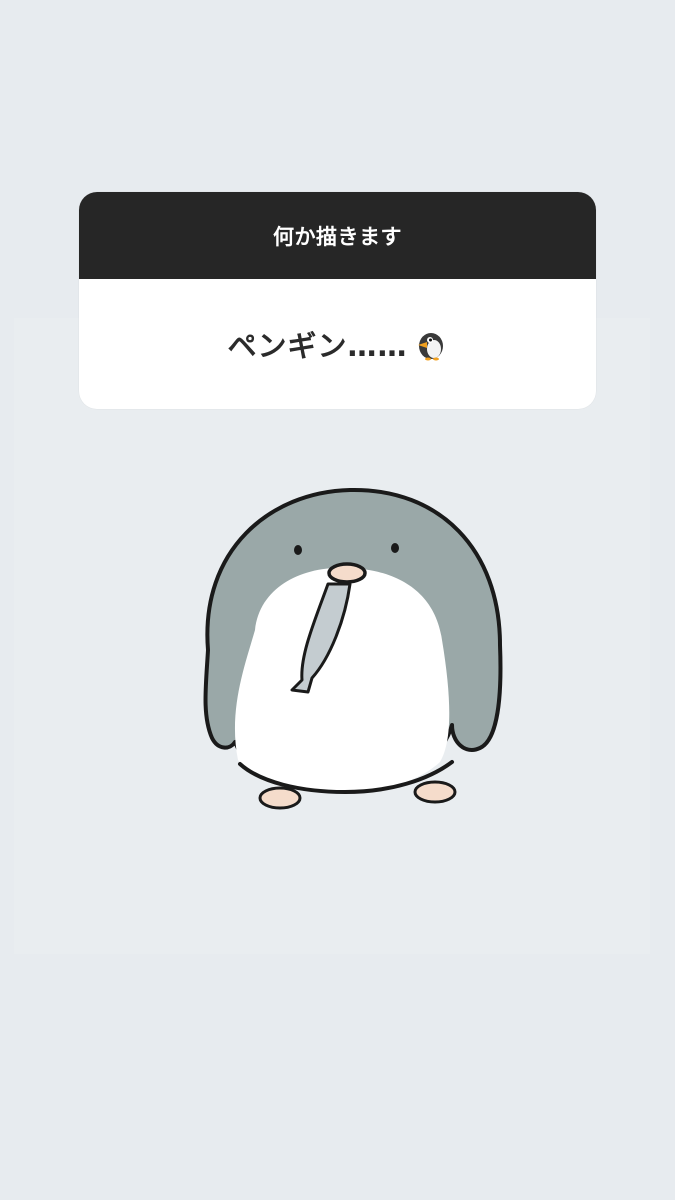 Image resolution: width=675 pixels, height=1200 pixels. Describe the element at coordinates (431, 345) in the screenshot. I see `penguin-icon` at that location.